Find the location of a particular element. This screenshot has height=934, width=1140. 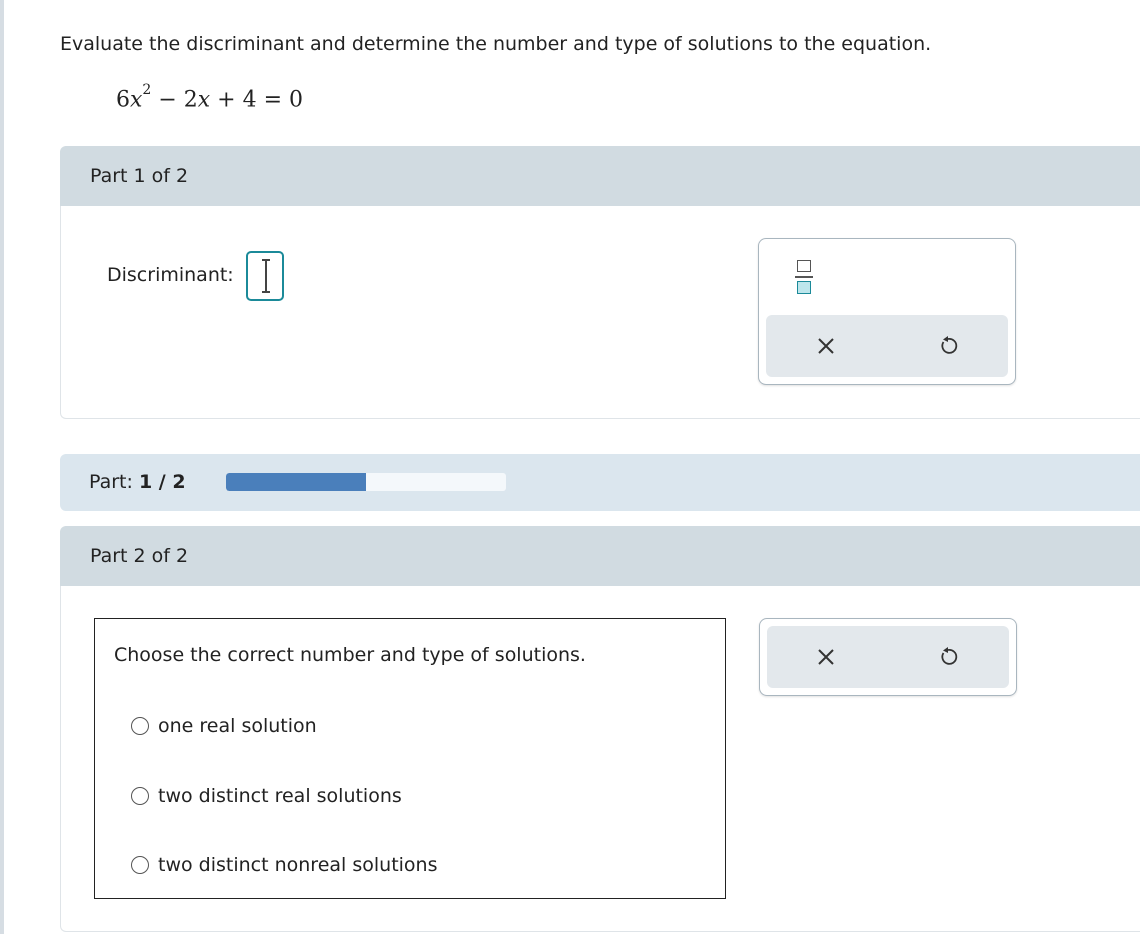

text-cursor-icon is located at coordinates (266, 276).